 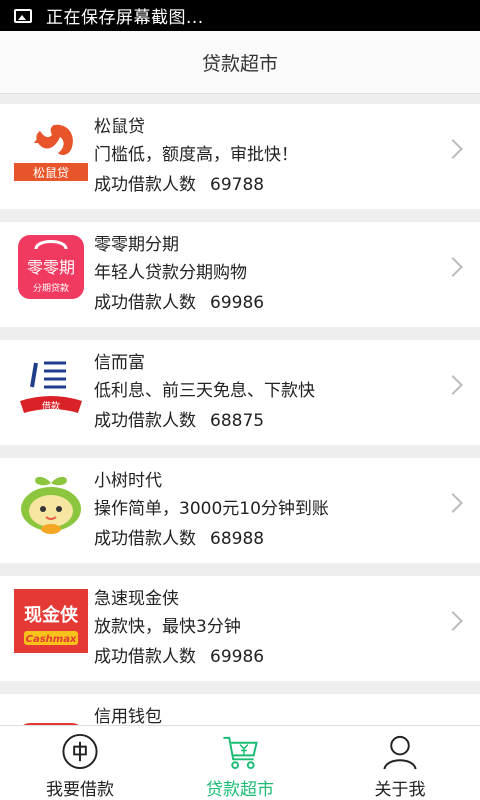 I want to click on loan-count: 成功借款人数 69788, so click(x=267, y=185).